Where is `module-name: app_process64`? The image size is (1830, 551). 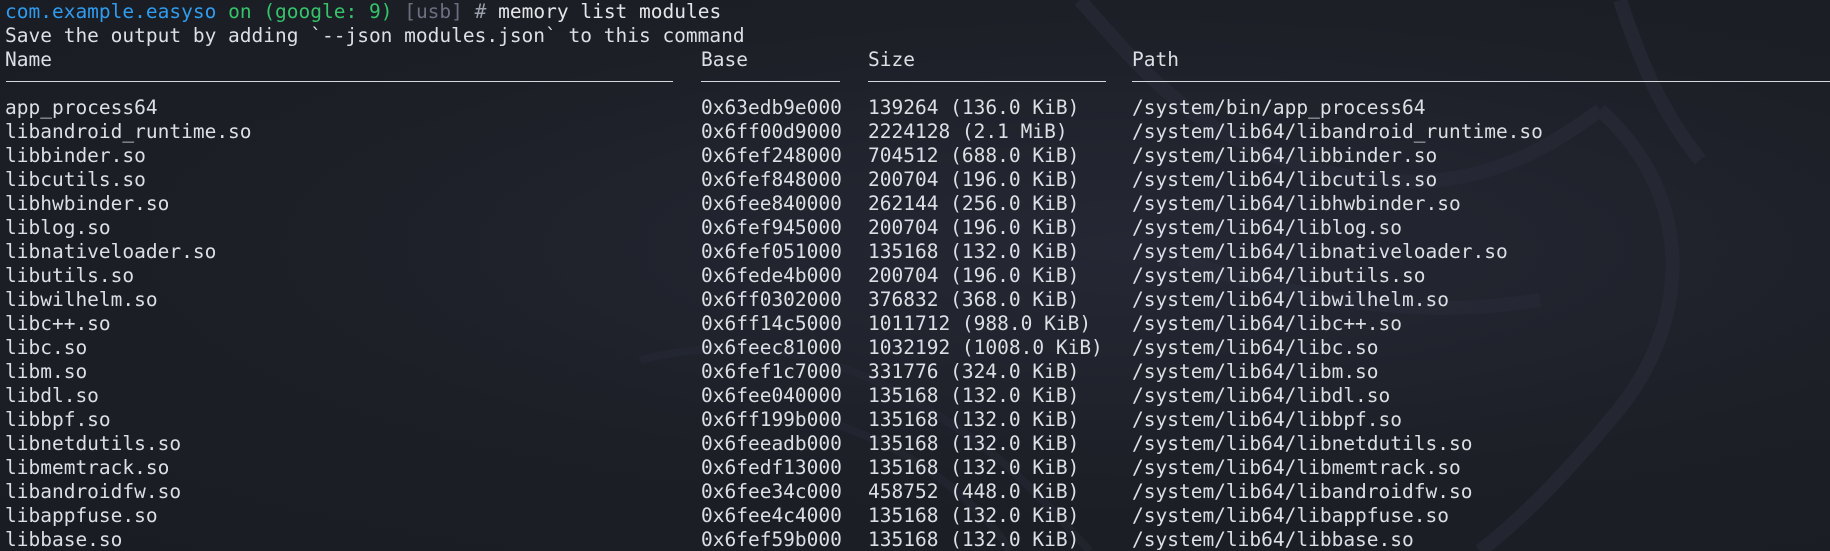 module-name: app_process64 is located at coordinates (81, 107).